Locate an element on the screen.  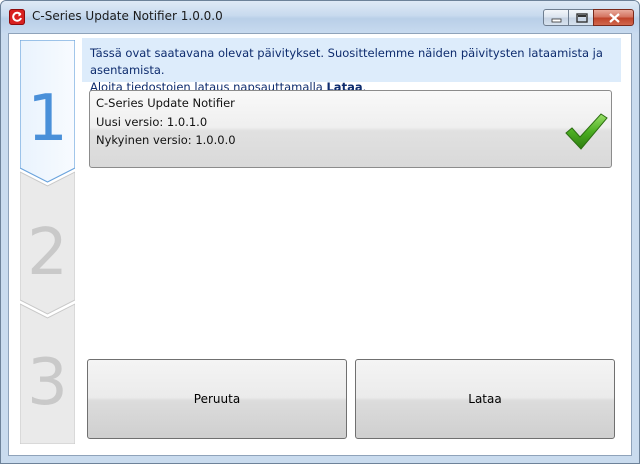
cancel-button: Peruuta is located at coordinates (217, 399).